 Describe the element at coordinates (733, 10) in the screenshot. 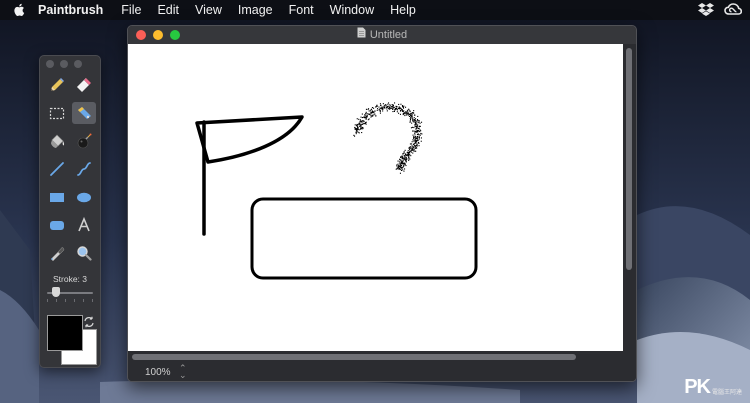

I see `creative-cloud-icon` at that location.